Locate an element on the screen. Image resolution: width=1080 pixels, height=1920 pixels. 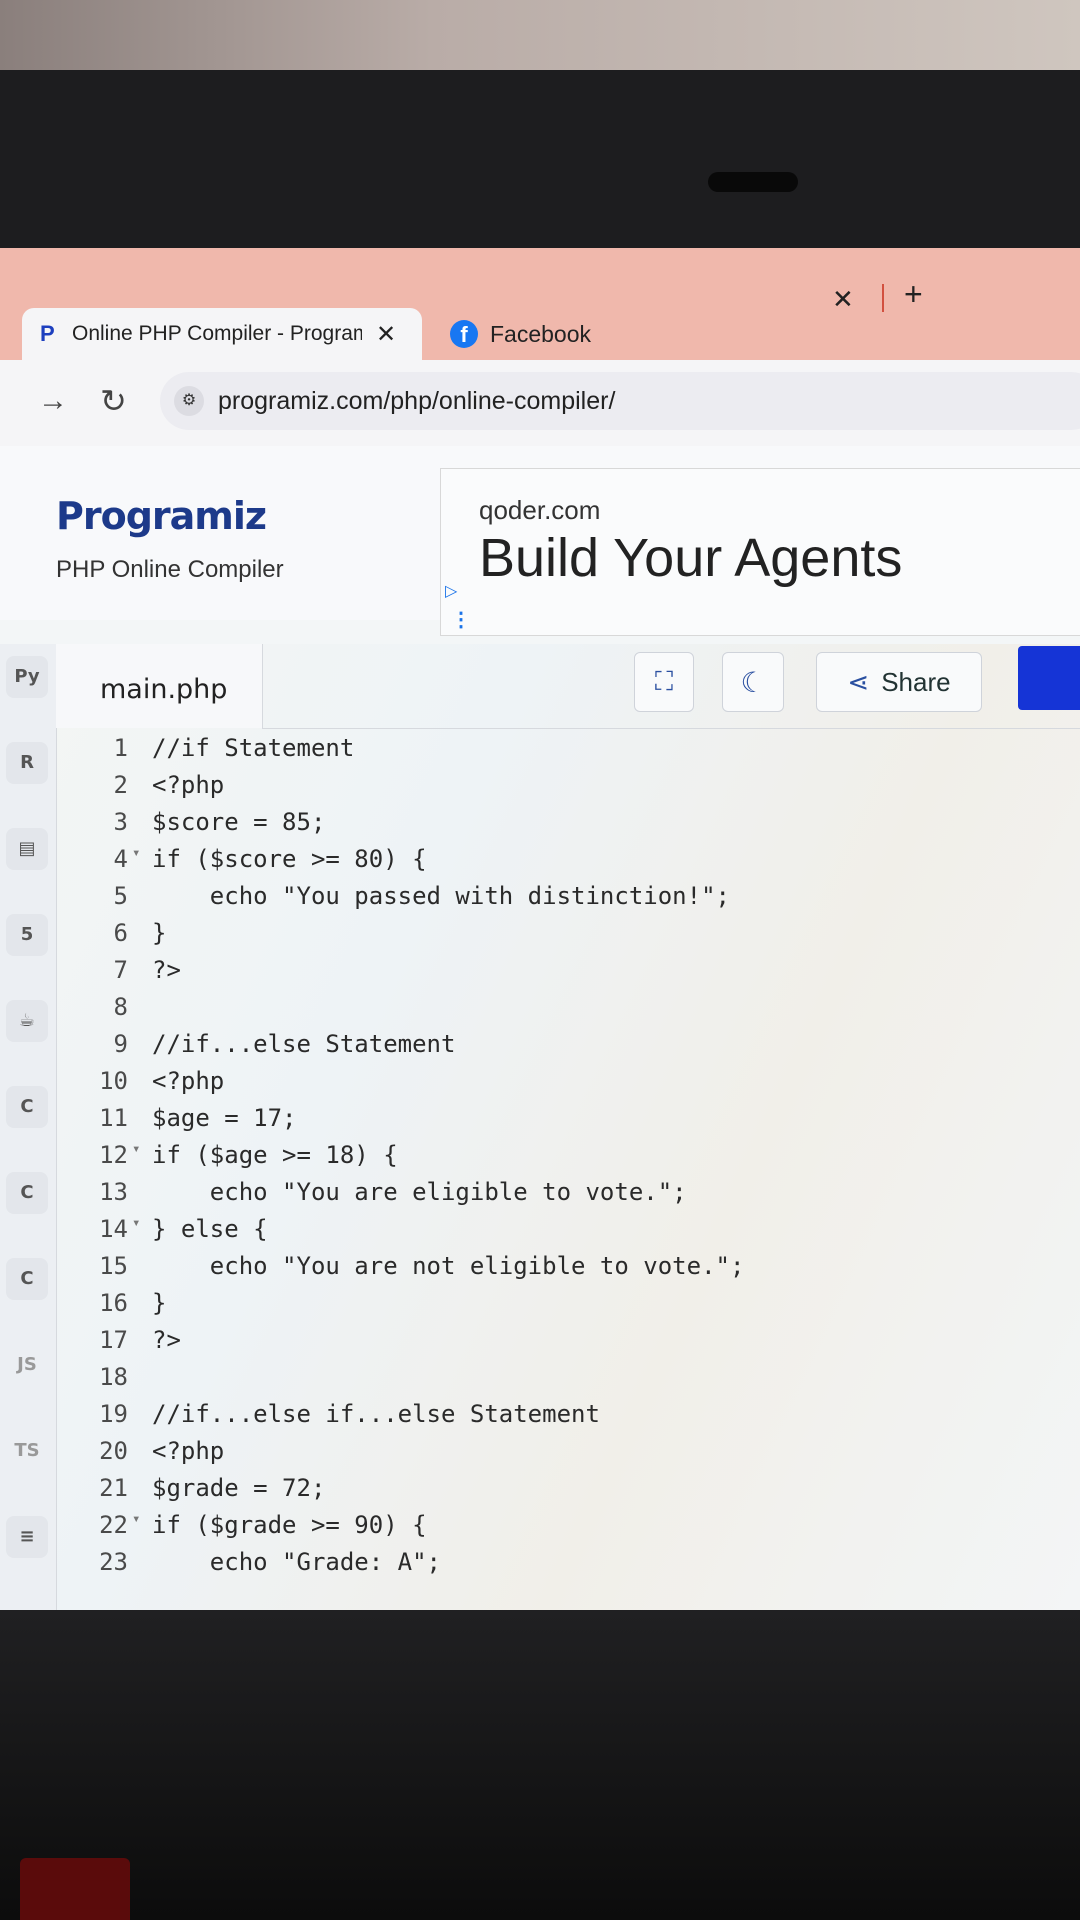
csharp-icon: C is located at coordinates (27, 1279).